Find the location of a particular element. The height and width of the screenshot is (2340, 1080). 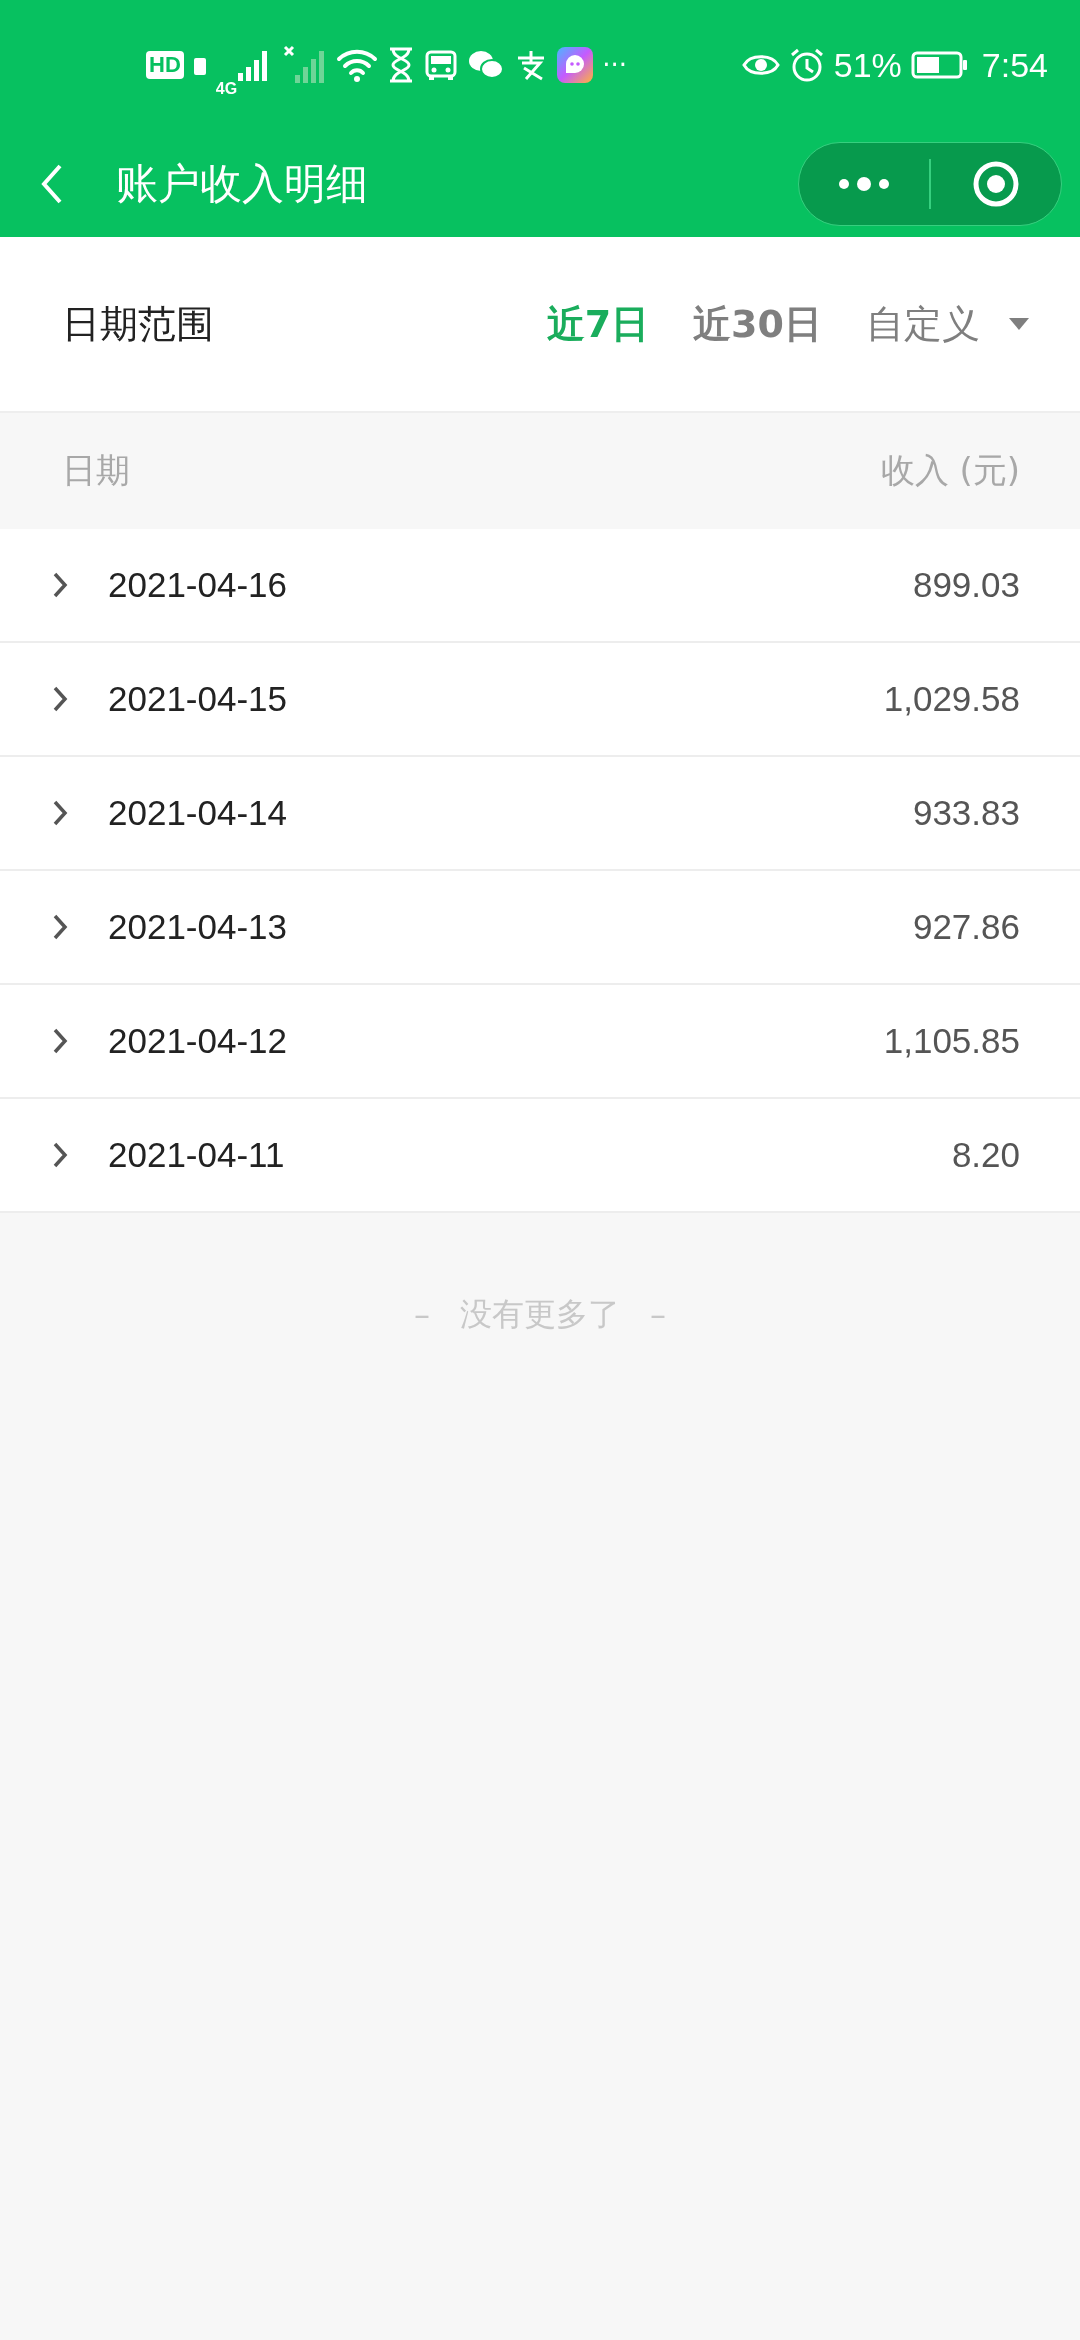

filter-label: 日期范围 is located at coordinates (138, 324).